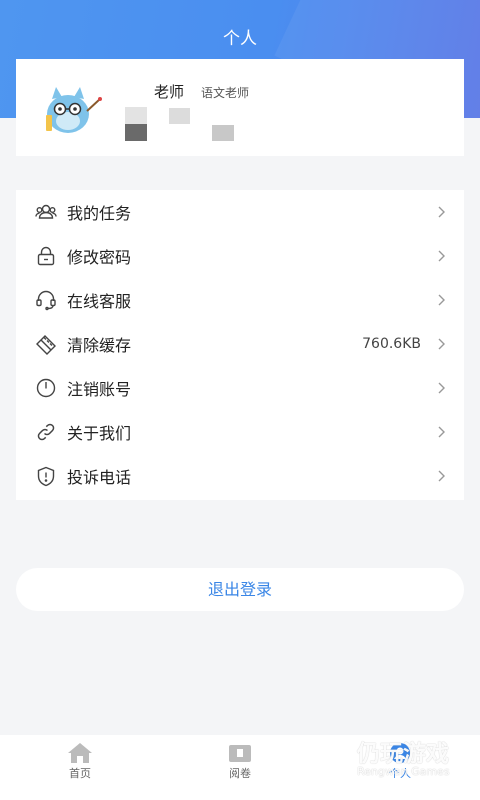  What do you see at coordinates (225, 93) in the screenshot?
I see `teacher-role: 语文老师` at bounding box center [225, 93].